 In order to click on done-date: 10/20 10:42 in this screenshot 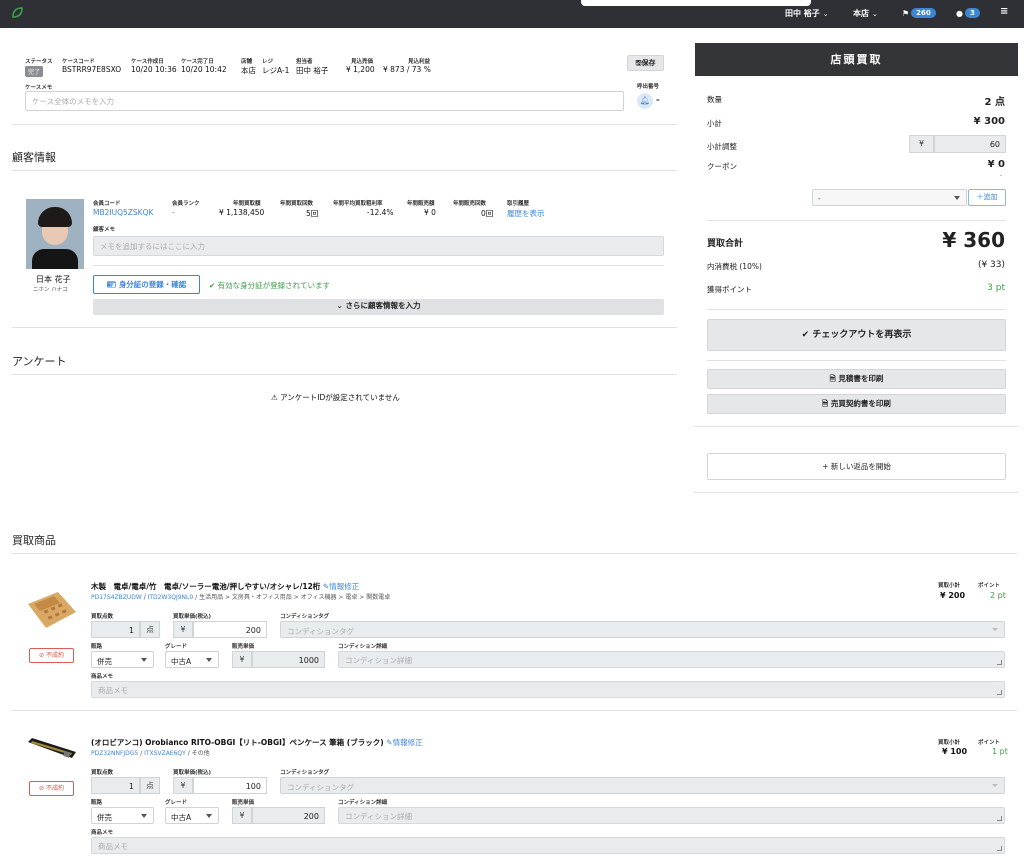, I will do `click(204, 69)`.